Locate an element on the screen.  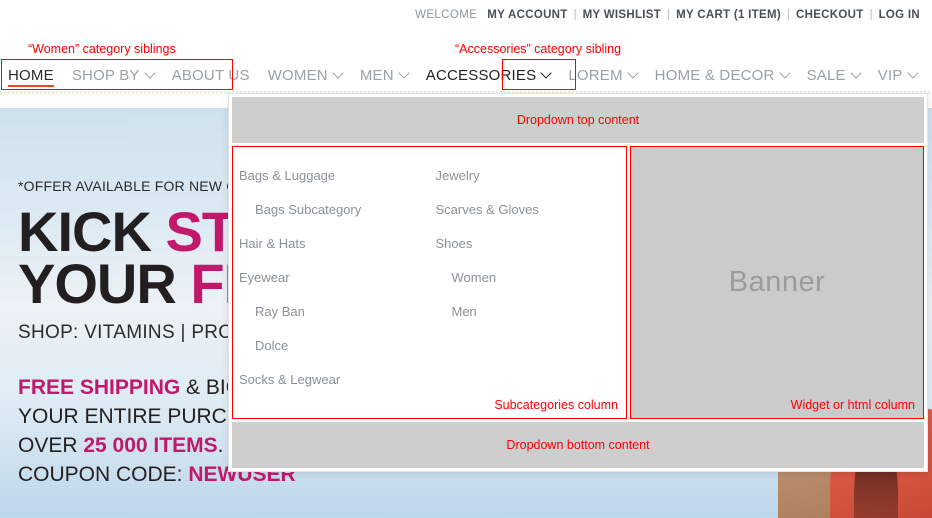
hero-headline-line2-dark: YOUR is located at coordinates (104, 284).